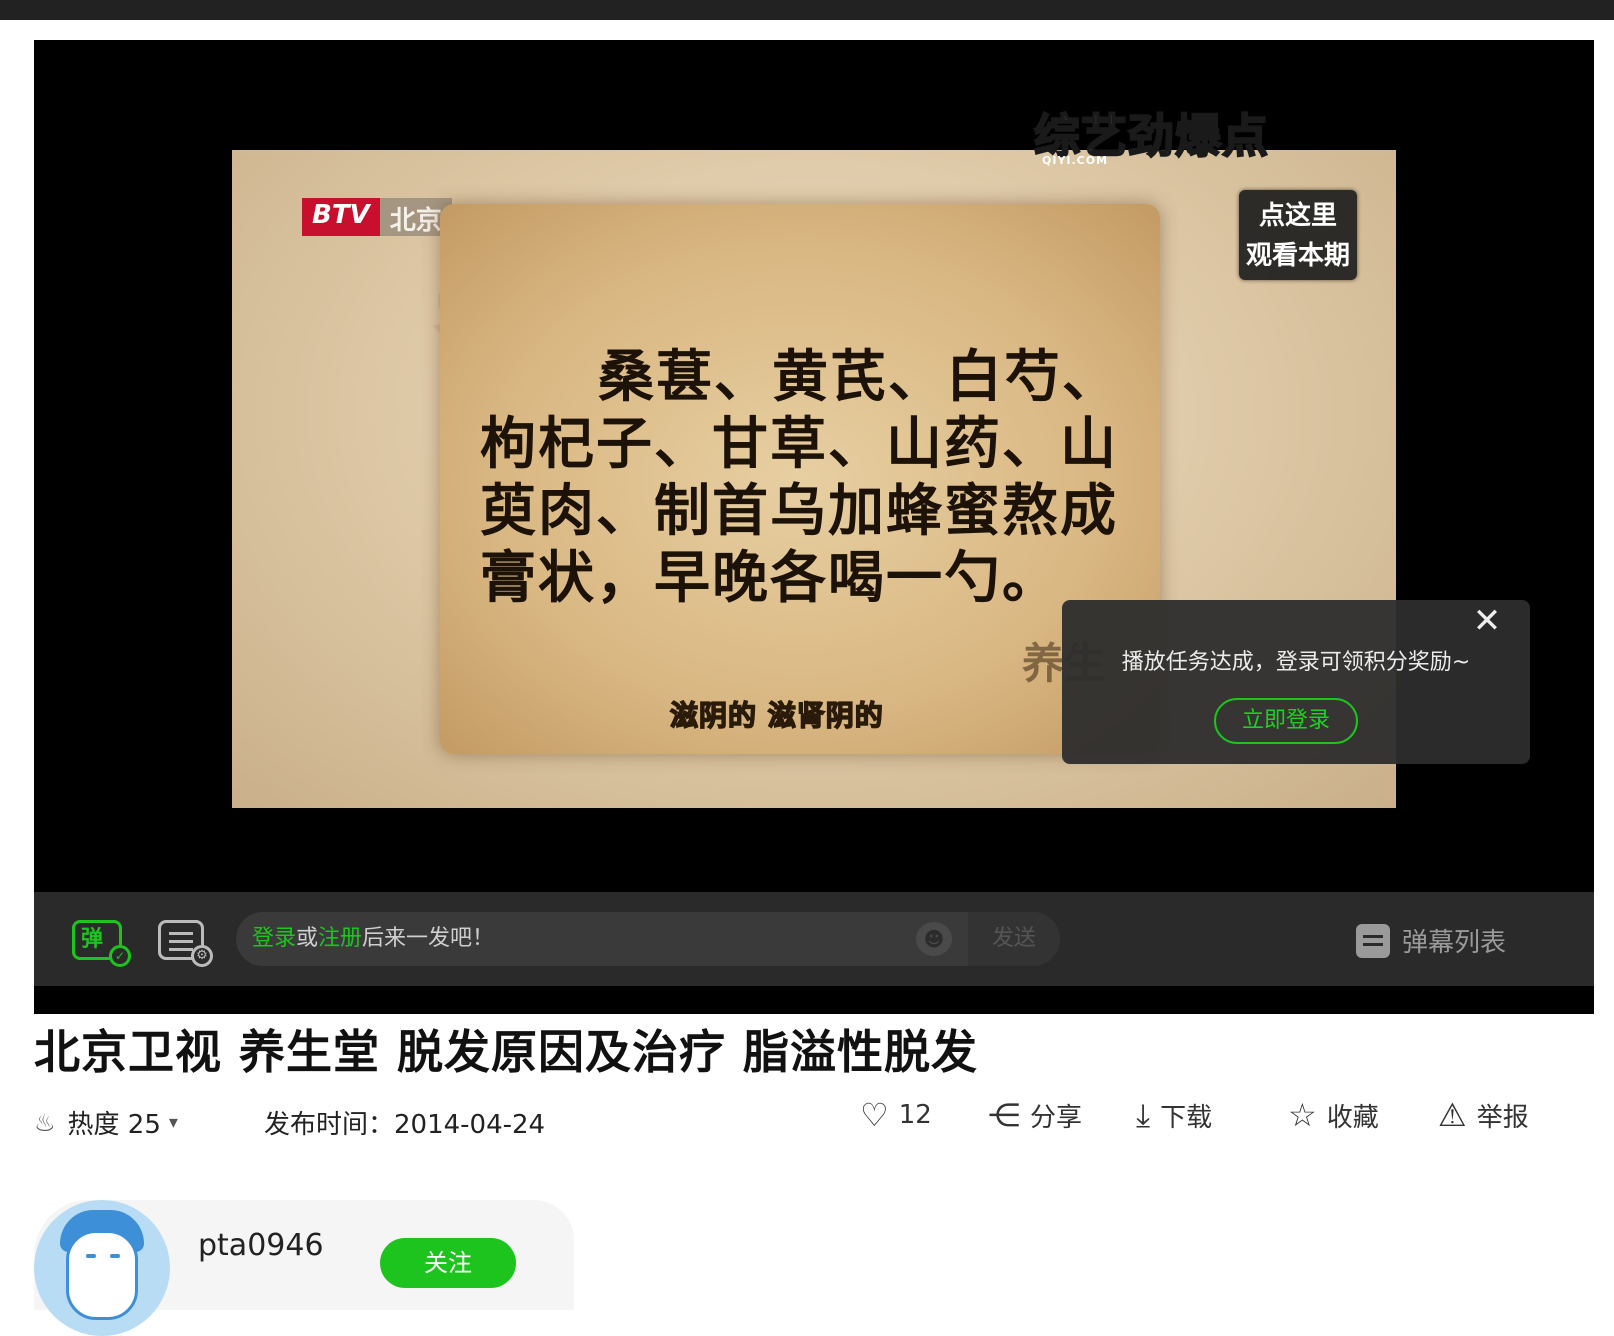 This screenshot has height=1336, width=1614. I want to click on gear-icon: ⚙, so click(202, 956).